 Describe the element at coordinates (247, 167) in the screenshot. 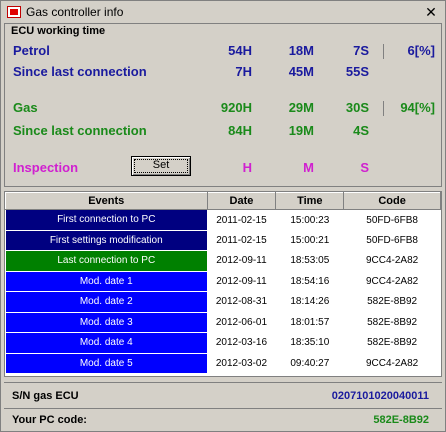

I see `inspection-hours: H` at that location.